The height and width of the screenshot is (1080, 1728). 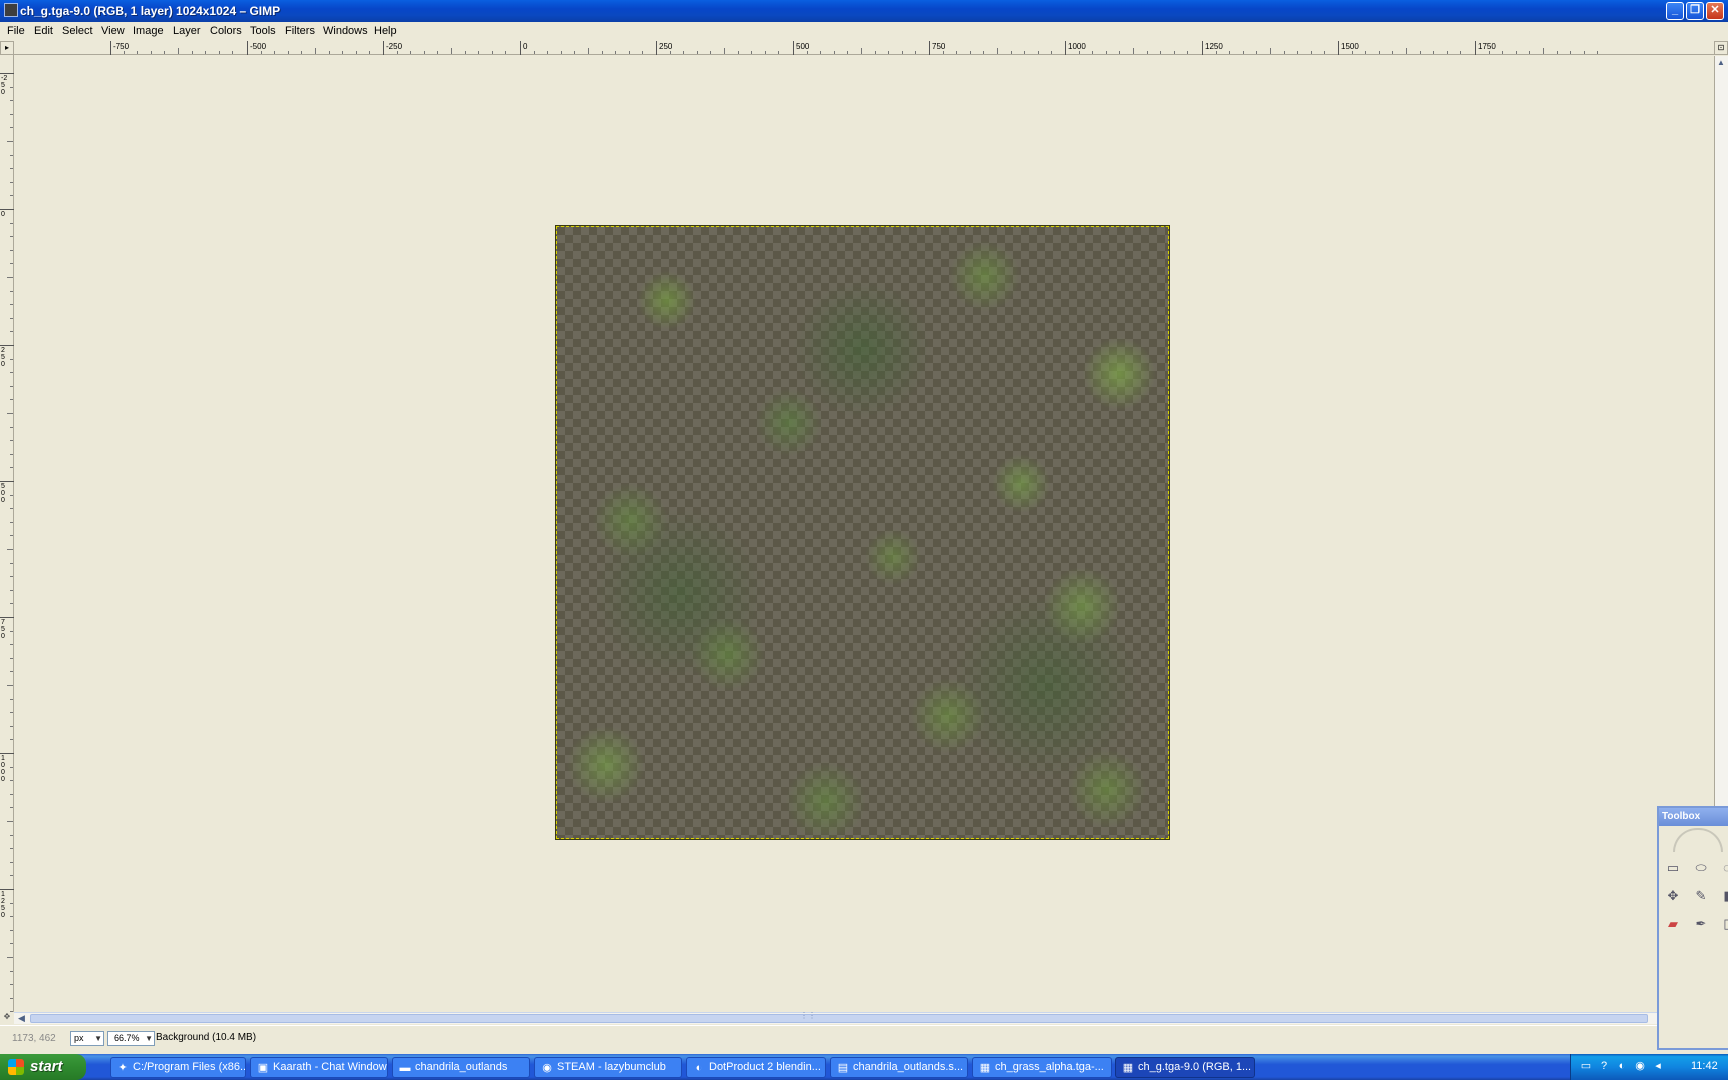 What do you see at coordinates (16, 31) in the screenshot?
I see `menu-file: File` at bounding box center [16, 31].